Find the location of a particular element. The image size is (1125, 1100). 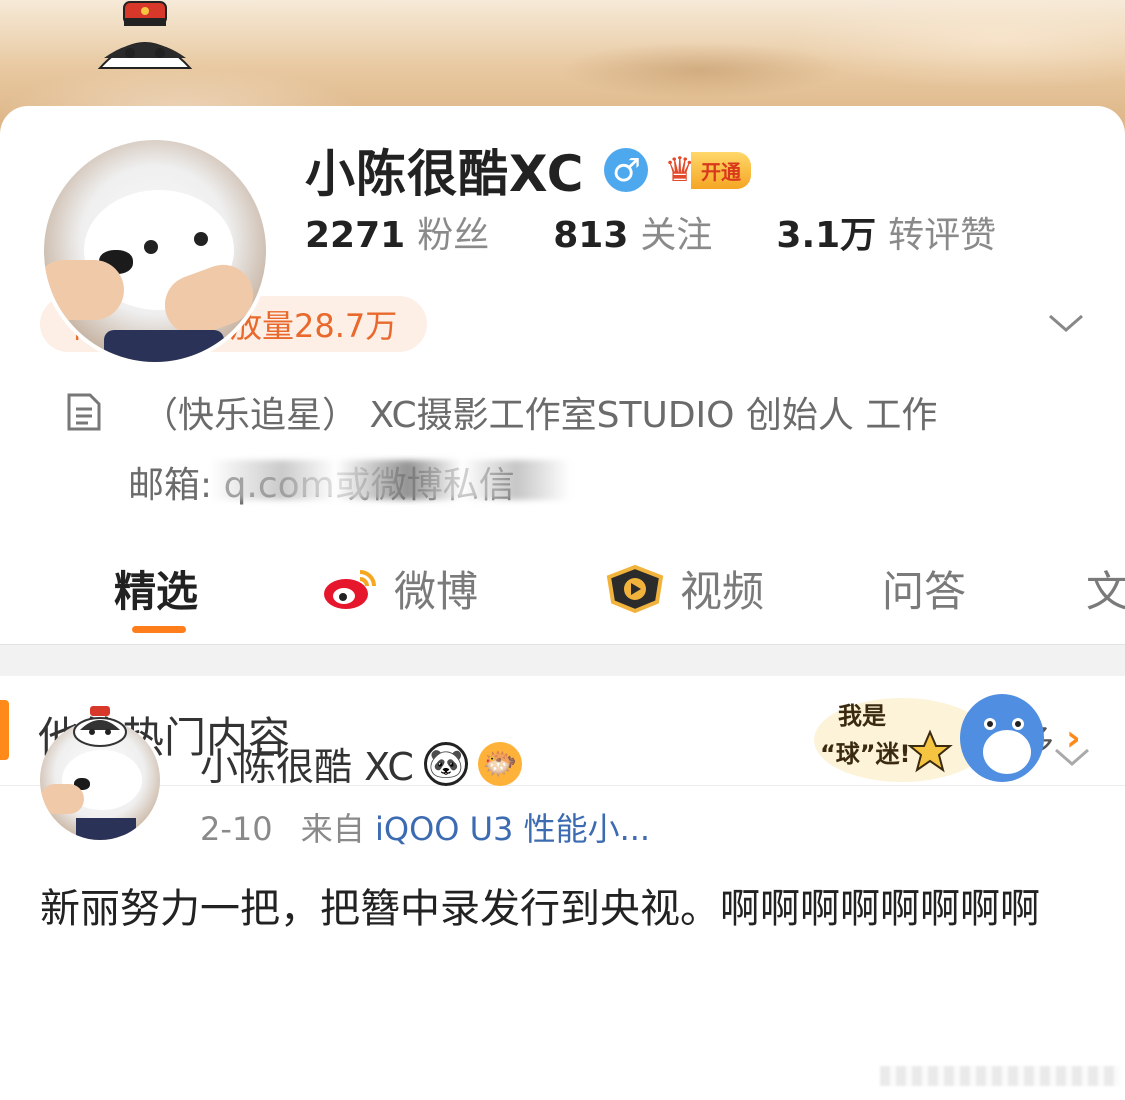

stat-label: 粉丝 is located at coordinates (453, 235).